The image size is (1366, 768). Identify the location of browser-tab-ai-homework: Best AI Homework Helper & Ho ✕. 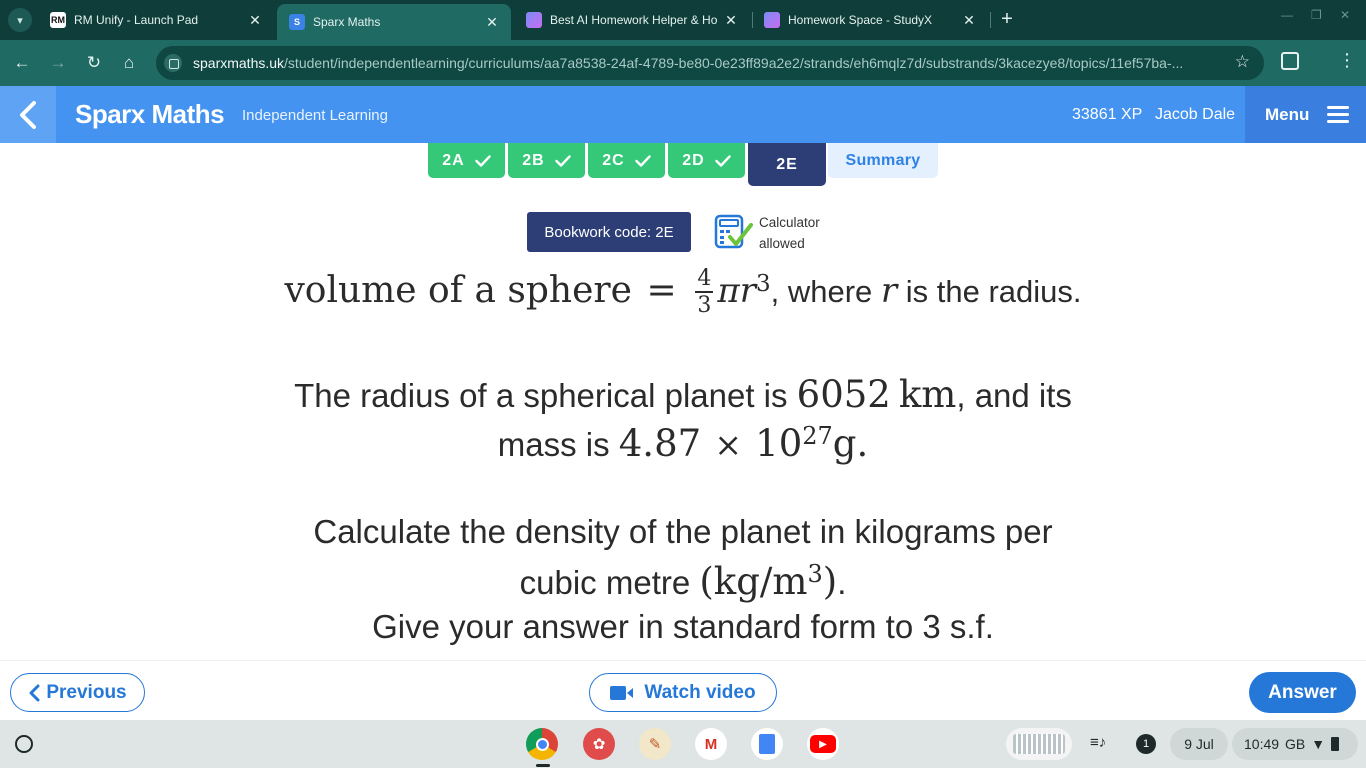
(632, 20).